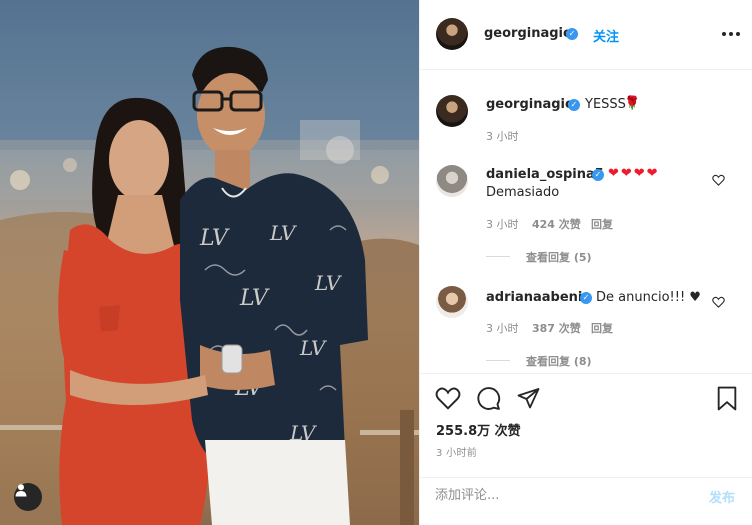 The height and width of the screenshot is (525, 752). What do you see at coordinates (28, 497) in the screenshot?
I see `user-tag-button` at bounding box center [28, 497].